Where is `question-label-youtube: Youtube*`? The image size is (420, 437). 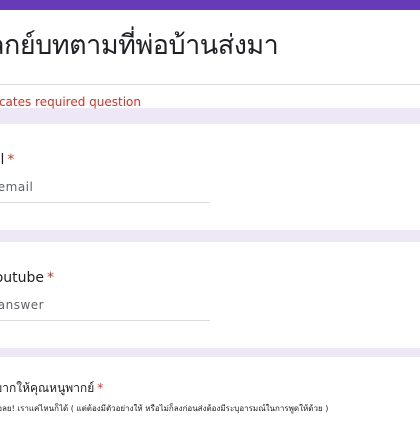 question-label-youtube: Youtube* is located at coordinates (27, 278).